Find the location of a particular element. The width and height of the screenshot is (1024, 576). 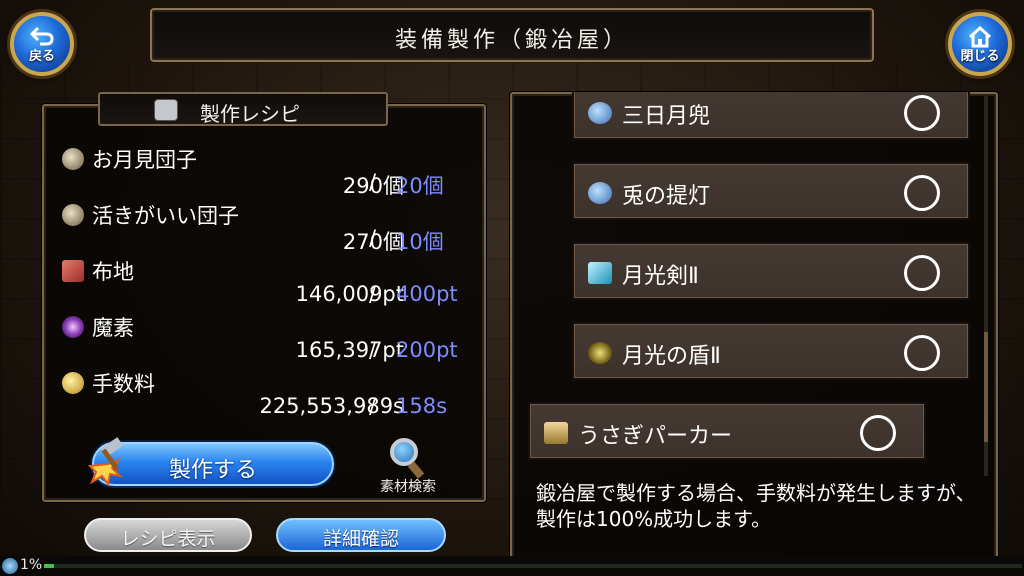

scrollbar-thumb is located at coordinates (986, 387).